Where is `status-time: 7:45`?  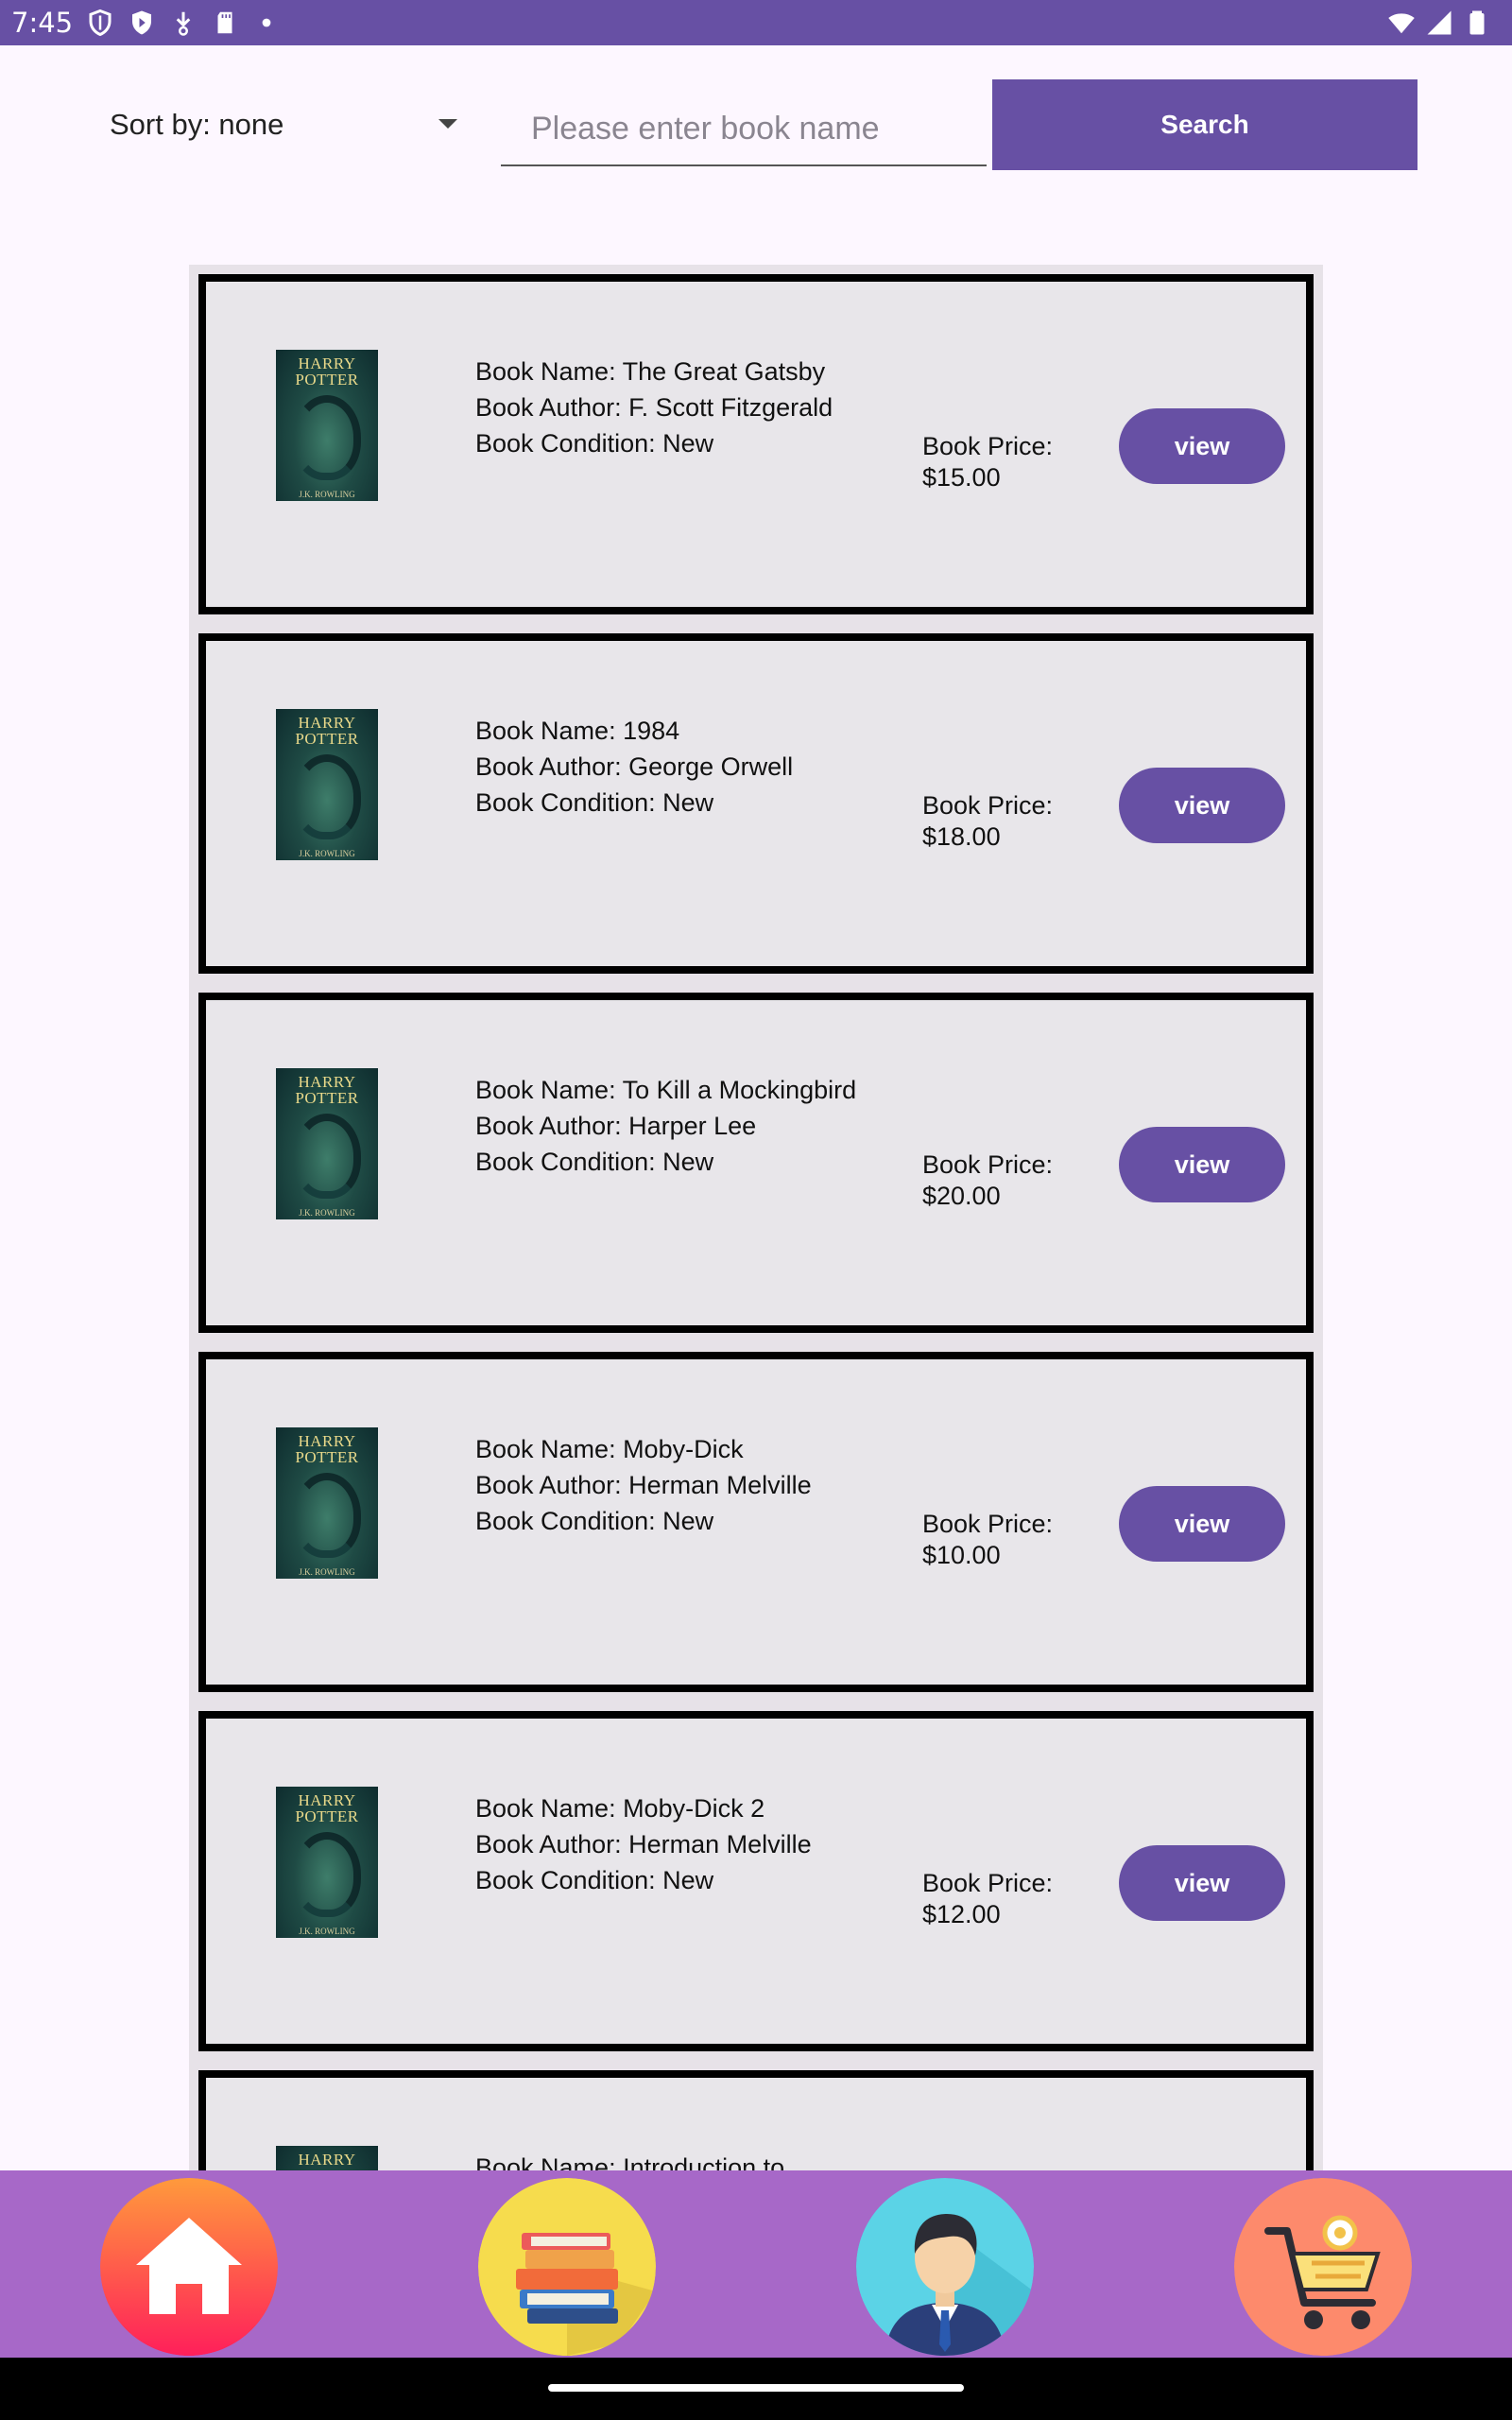 status-time: 7:45 is located at coordinates (42, 23).